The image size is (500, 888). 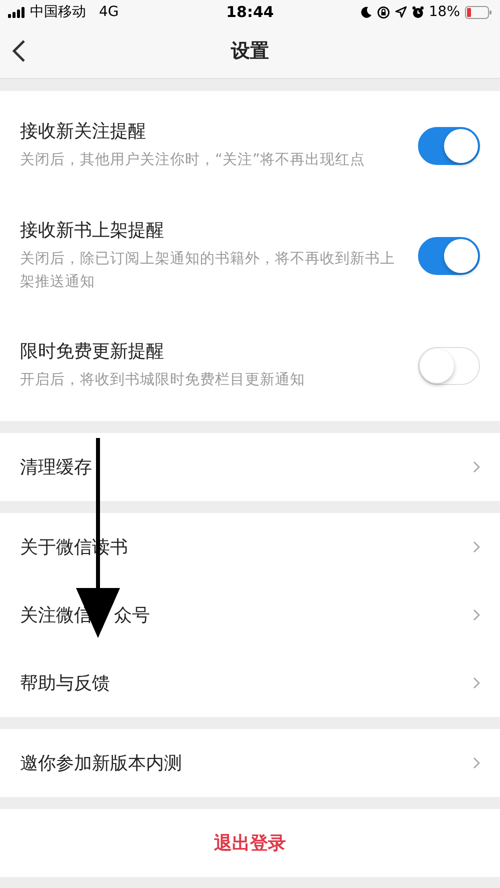 I want to click on location-icon, so click(x=400, y=12).